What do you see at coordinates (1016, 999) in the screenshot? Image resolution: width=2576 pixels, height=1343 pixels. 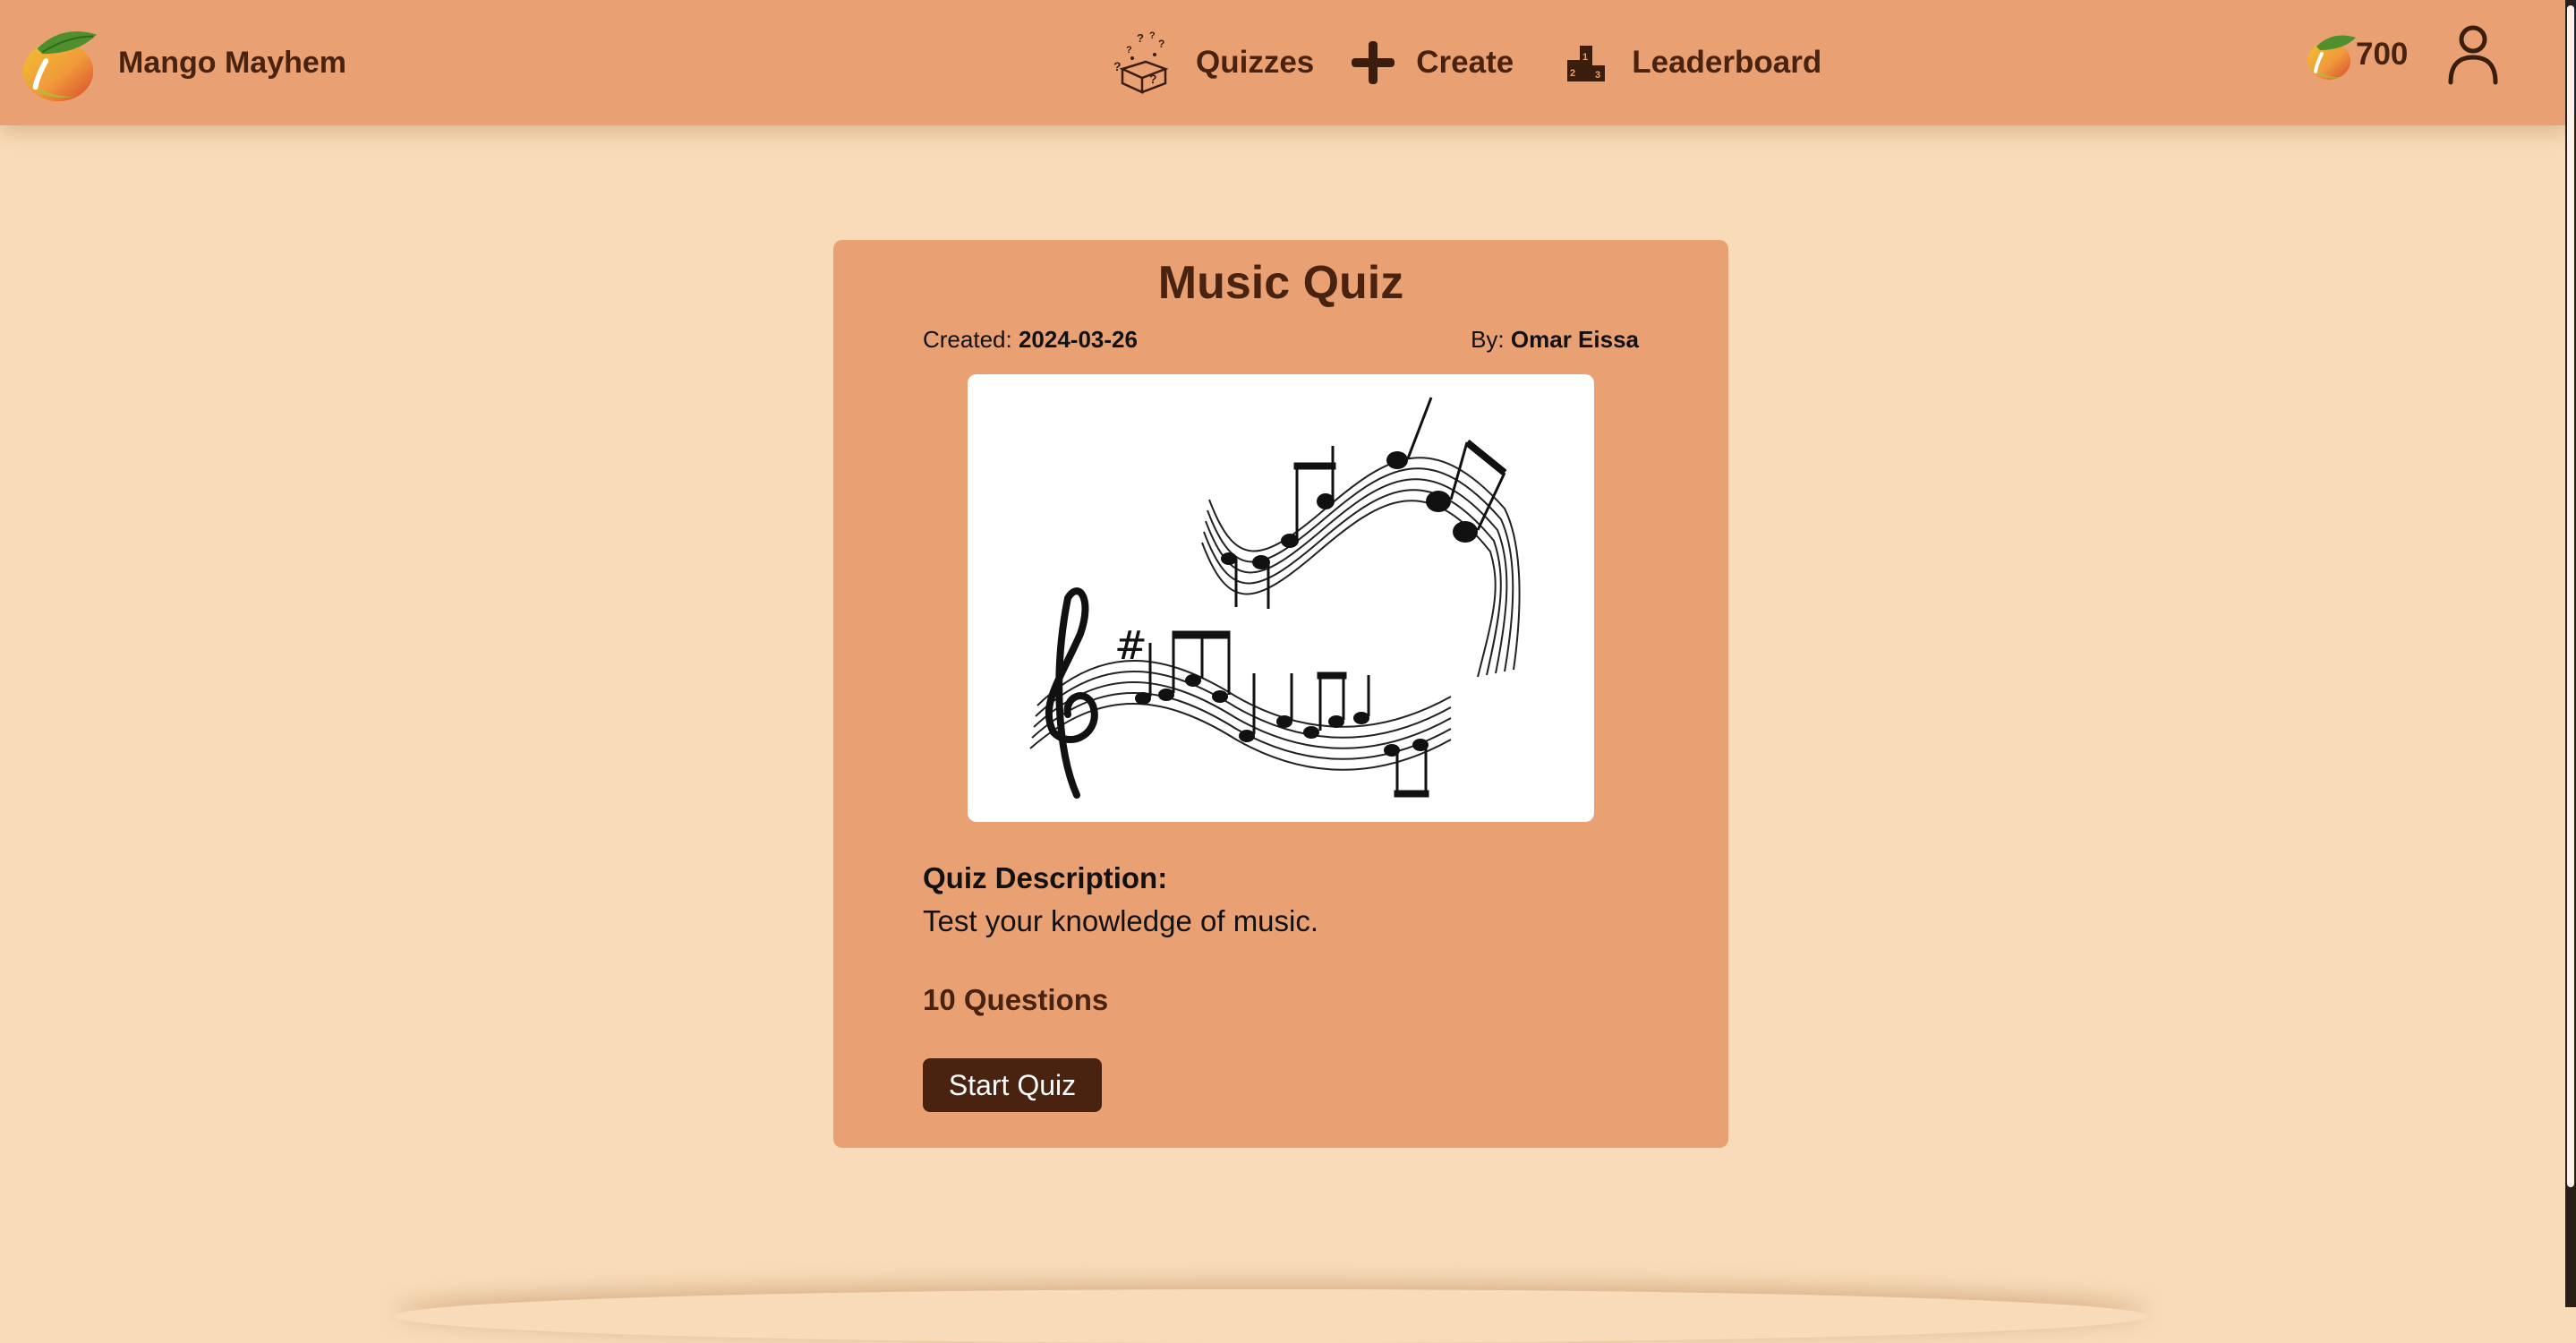 I see `question-count: 10 Questions` at bounding box center [1016, 999].